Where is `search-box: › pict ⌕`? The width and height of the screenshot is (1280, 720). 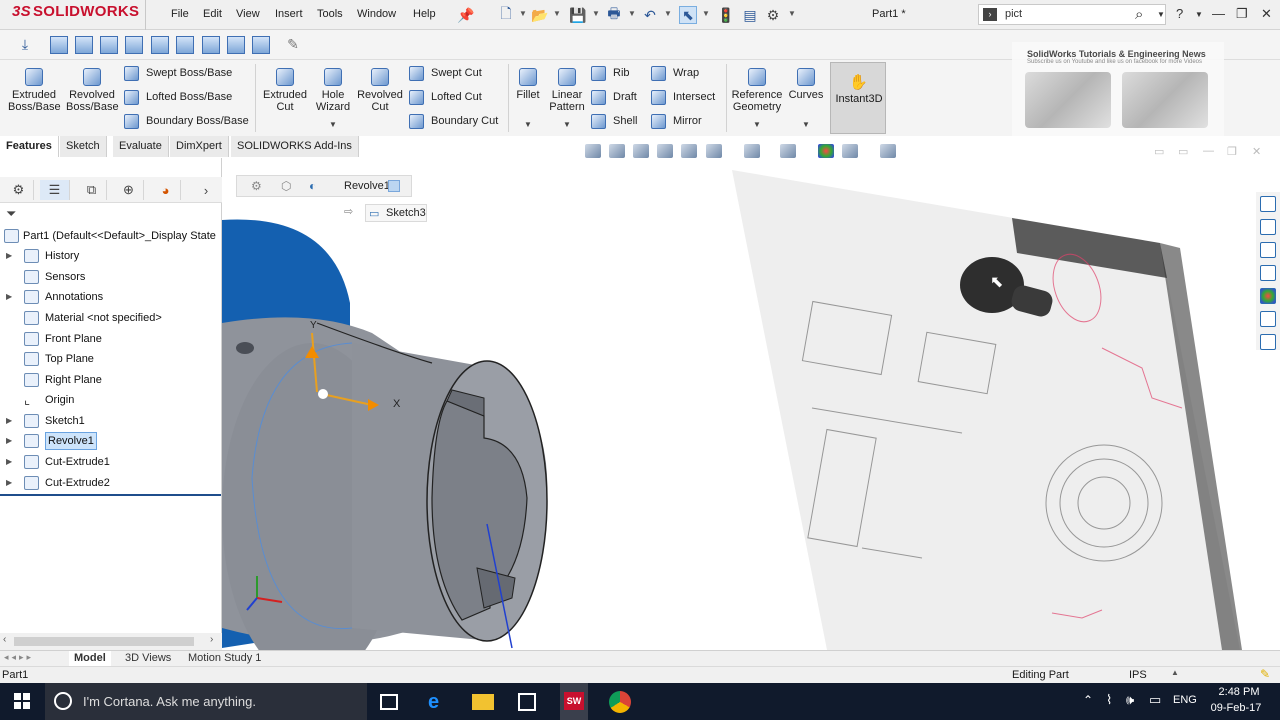 search-box: › pict ⌕ is located at coordinates (1072, 14).